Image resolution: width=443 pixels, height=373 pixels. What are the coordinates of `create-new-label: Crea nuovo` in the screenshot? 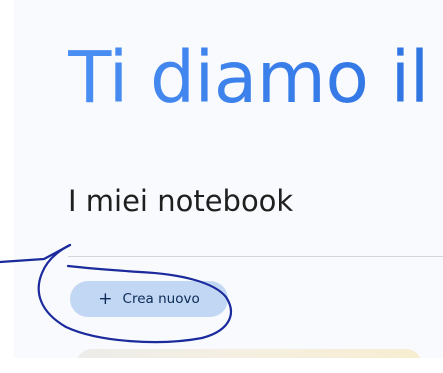 It's located at (161, 299).